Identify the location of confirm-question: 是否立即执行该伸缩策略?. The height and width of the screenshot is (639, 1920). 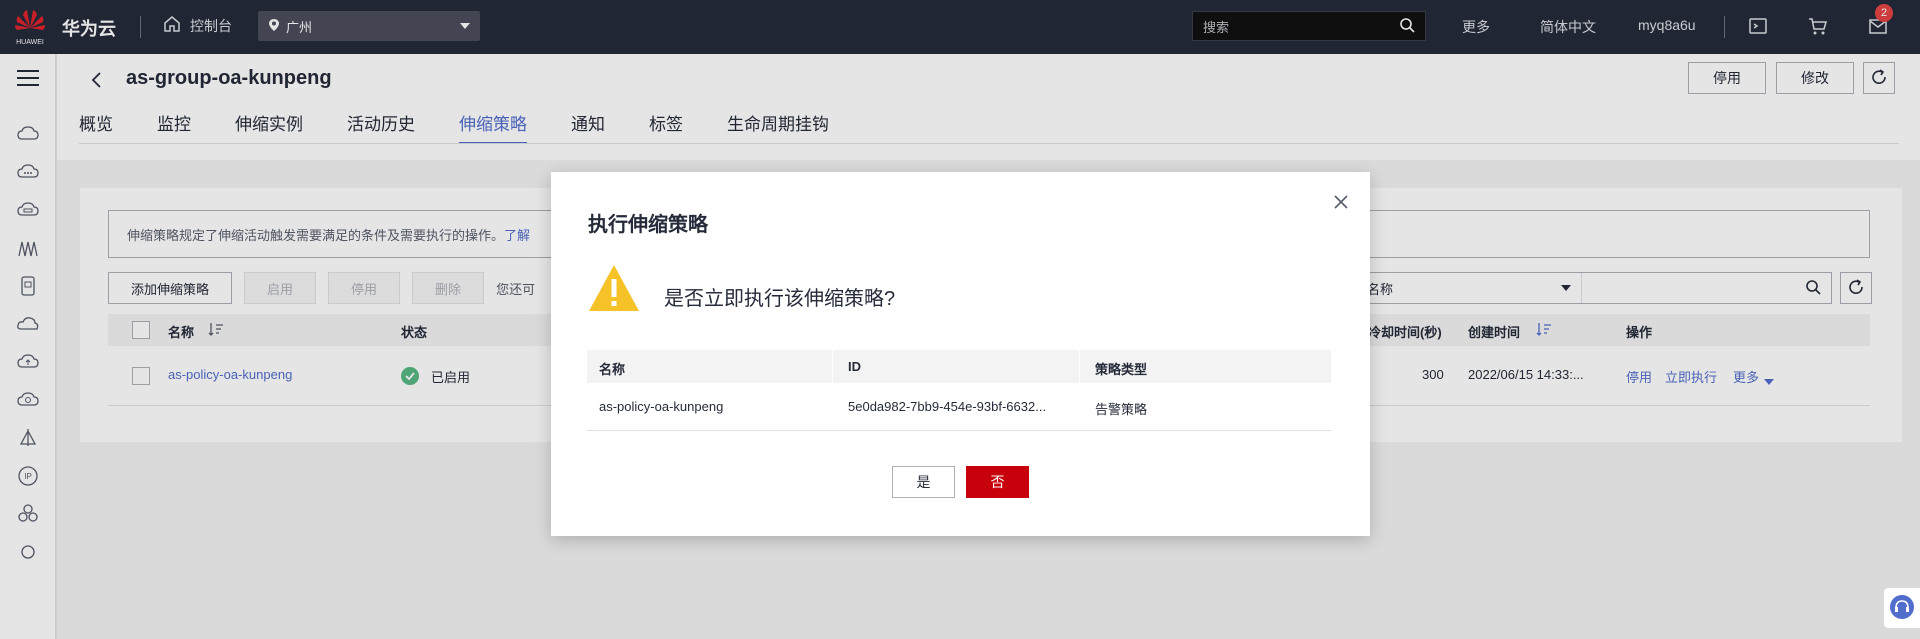
(780, 299).